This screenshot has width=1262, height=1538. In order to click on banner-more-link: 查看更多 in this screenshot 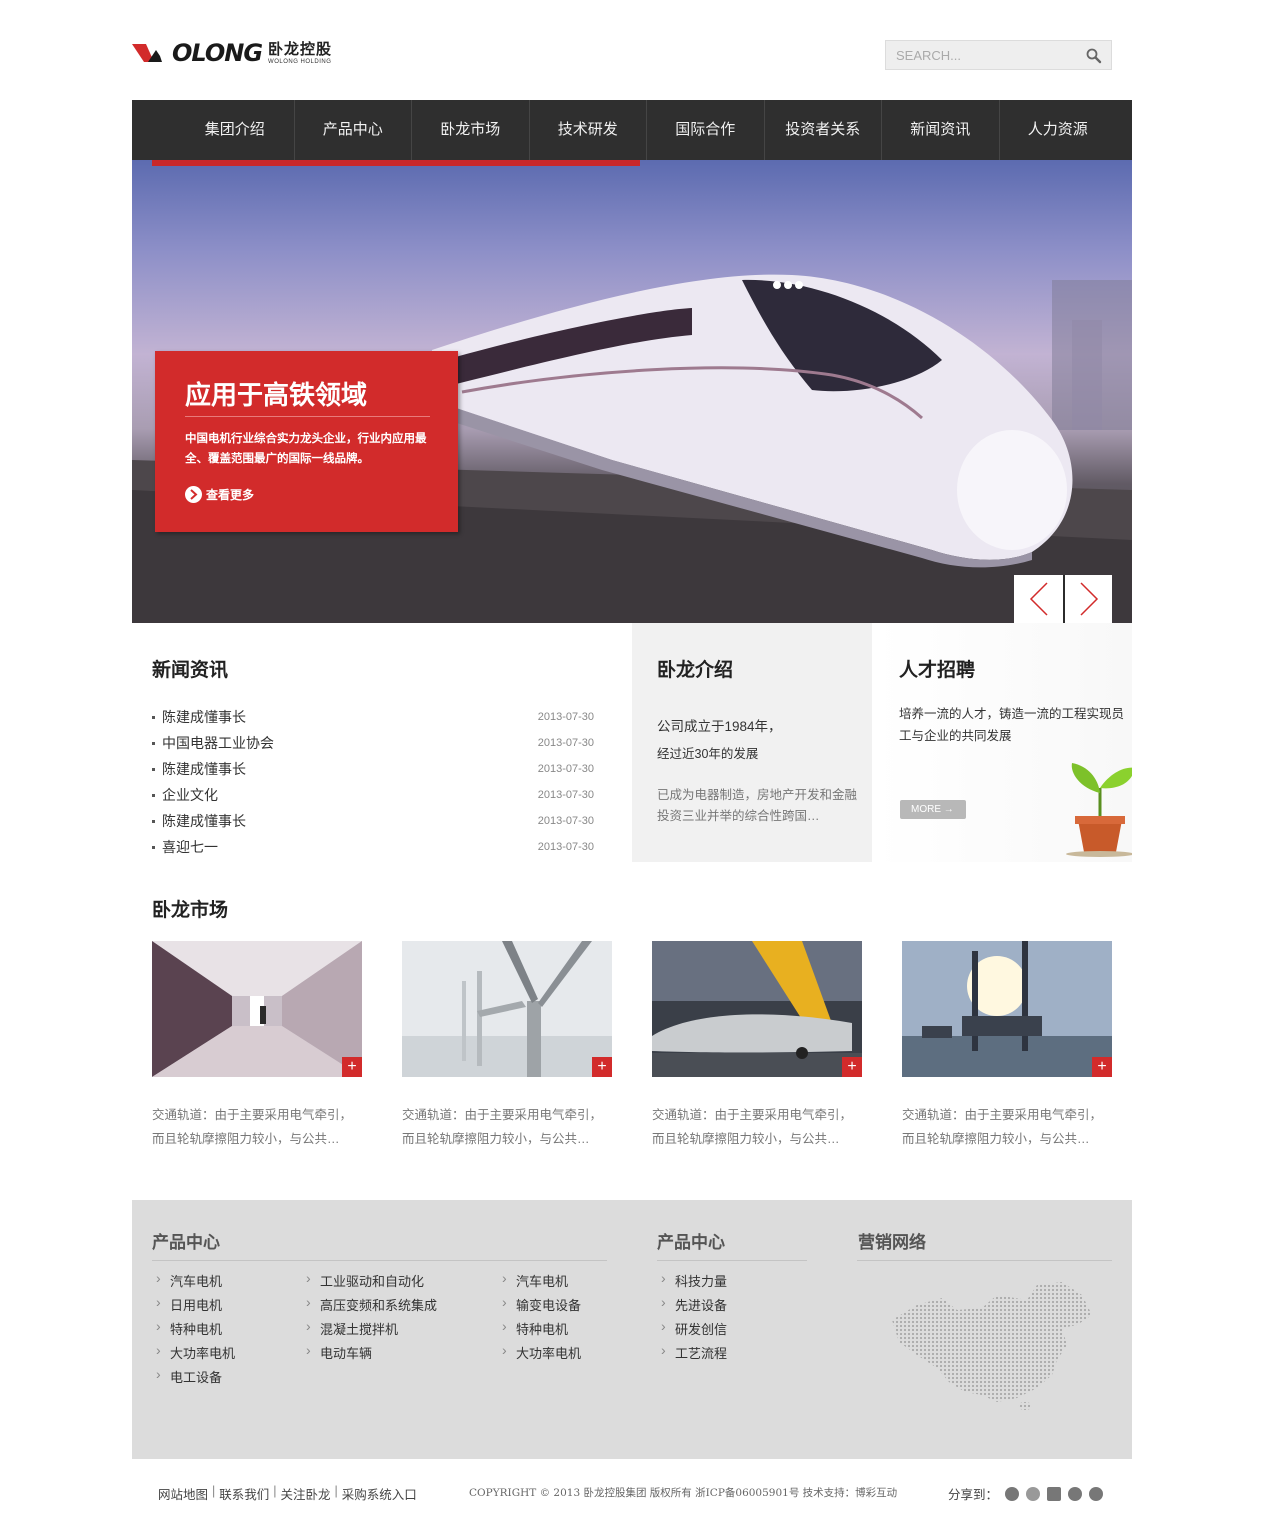, I will do `click(219, 494)`.